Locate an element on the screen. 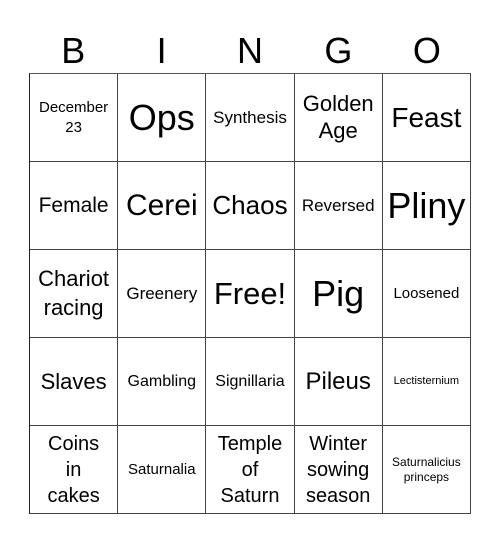 The image size is (500, 544). bingo-cell: Pliny is located at coordinates (426, 206).